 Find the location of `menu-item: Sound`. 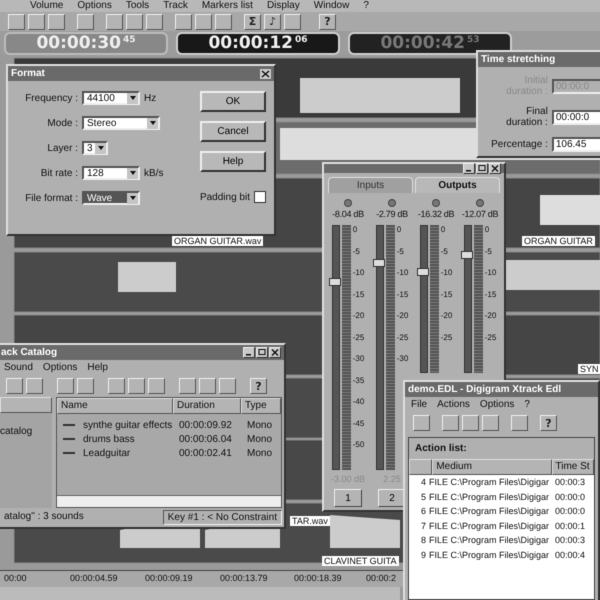

menu-item: Sound is located at coordinates (18, 367).